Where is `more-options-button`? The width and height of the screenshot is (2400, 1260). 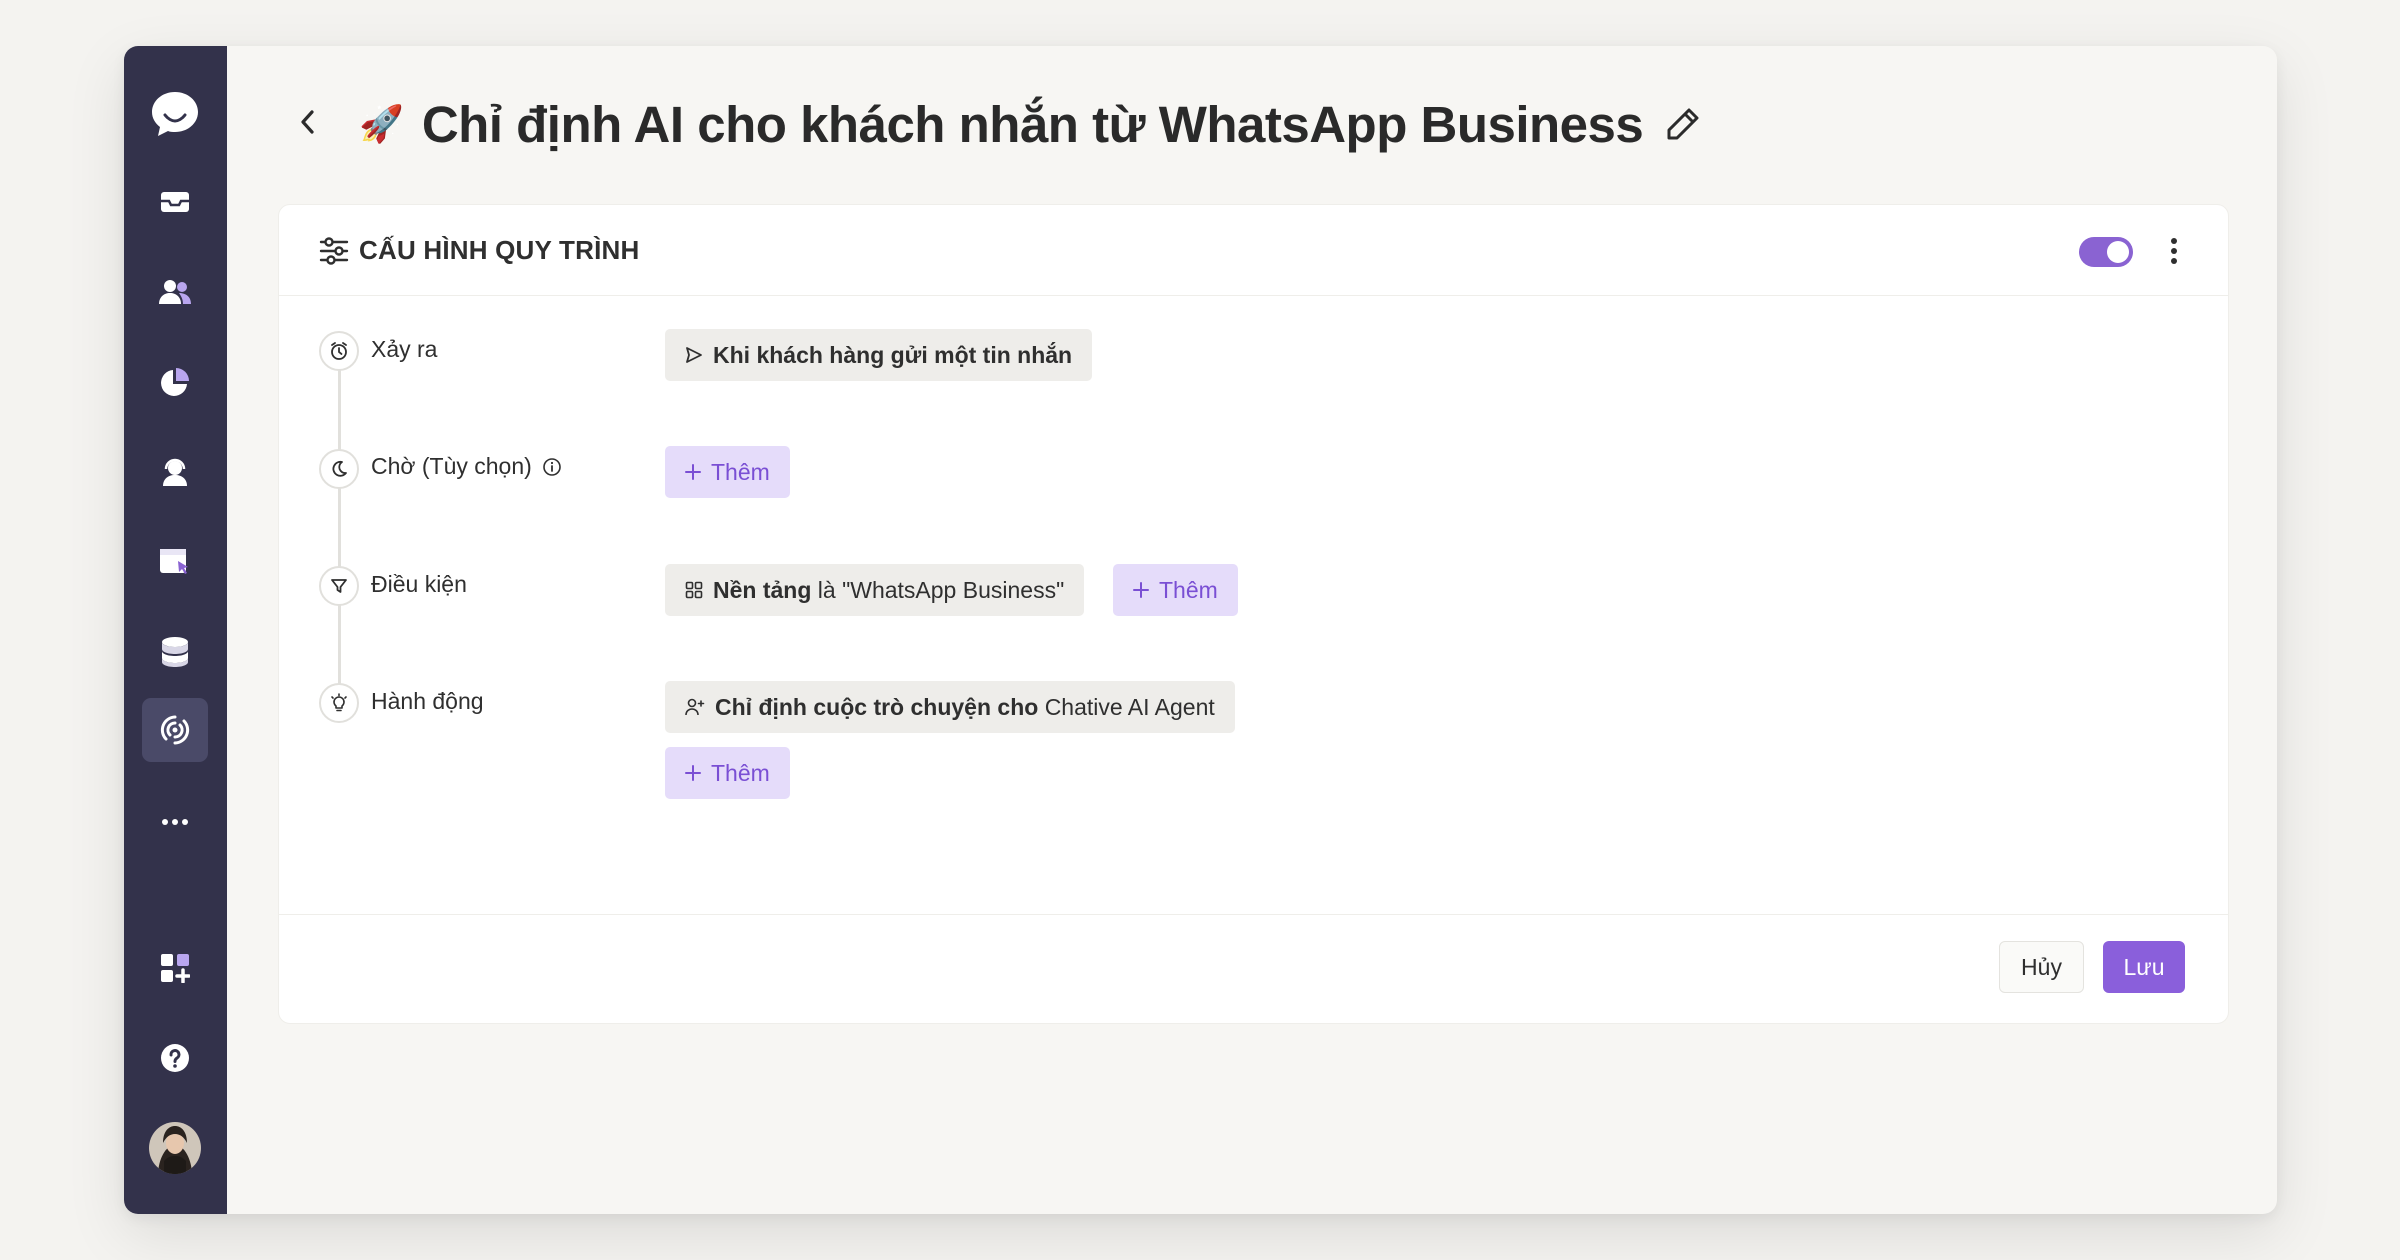
more-options-button is located at coordinates (2174, 251).